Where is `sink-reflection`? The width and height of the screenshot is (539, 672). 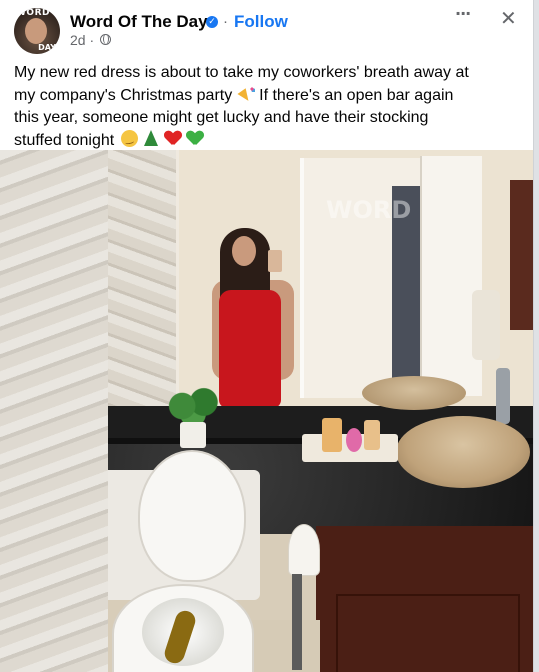
sink-reflection is located at coordinates (414, 393).